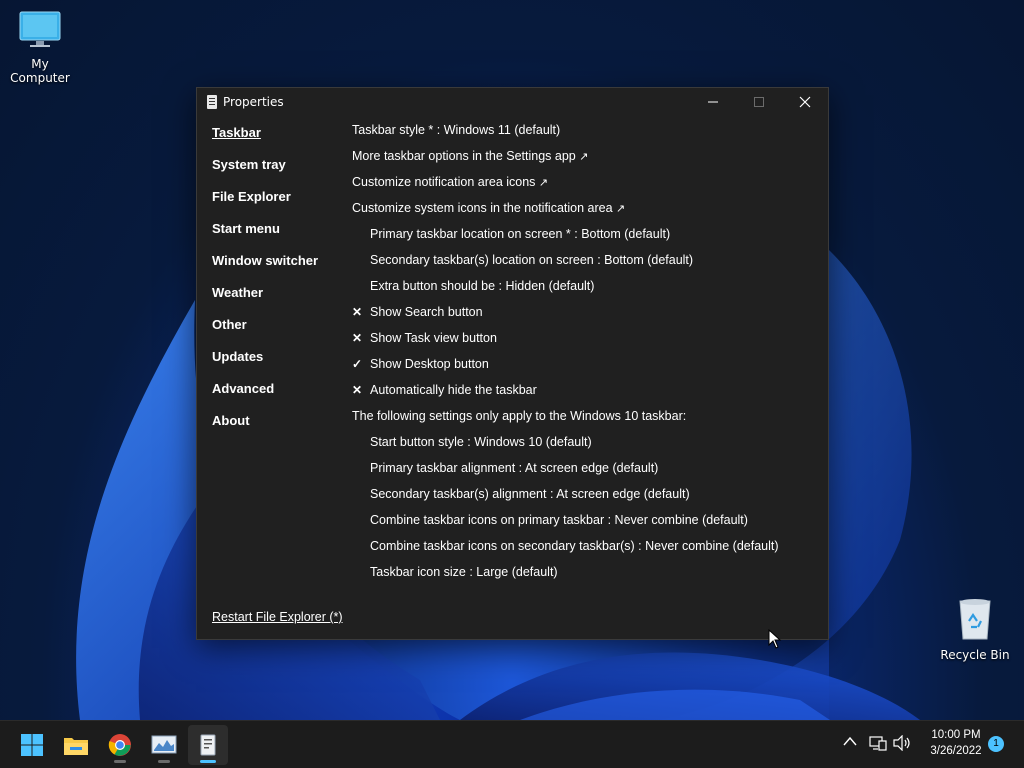  I want to click on maximize-button, so click(759, 102).